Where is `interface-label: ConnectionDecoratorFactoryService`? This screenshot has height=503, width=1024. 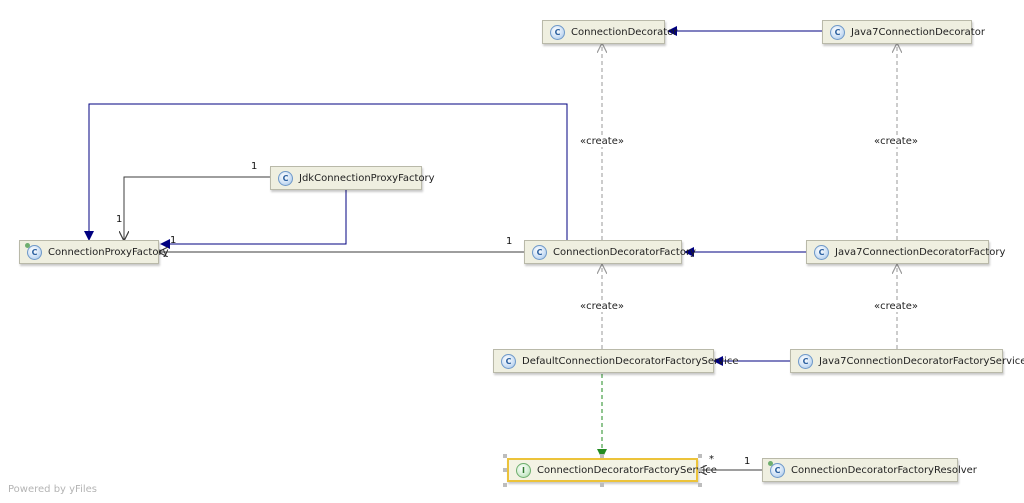 interface-label: ConnectionDecoratorFactoryService is located at coordinates (627, 470).